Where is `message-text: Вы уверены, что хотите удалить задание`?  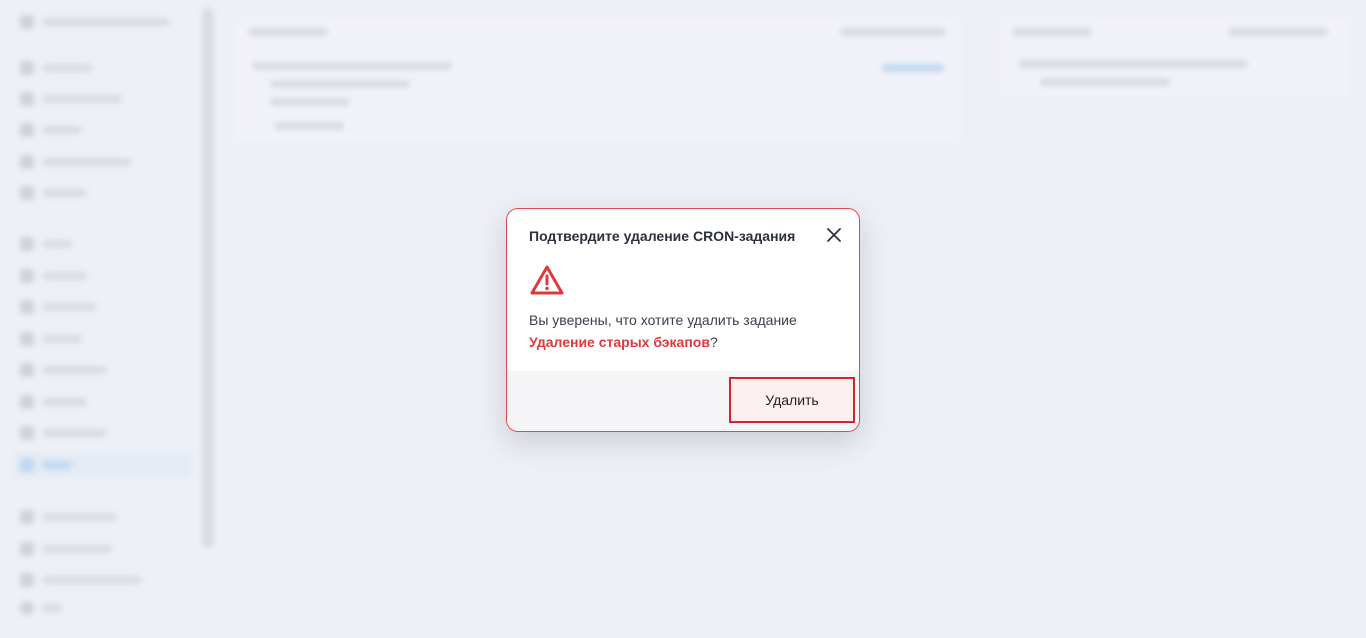 message-text: Вы уверены, что хотите удалить задание is located at coordinates (663, 320).